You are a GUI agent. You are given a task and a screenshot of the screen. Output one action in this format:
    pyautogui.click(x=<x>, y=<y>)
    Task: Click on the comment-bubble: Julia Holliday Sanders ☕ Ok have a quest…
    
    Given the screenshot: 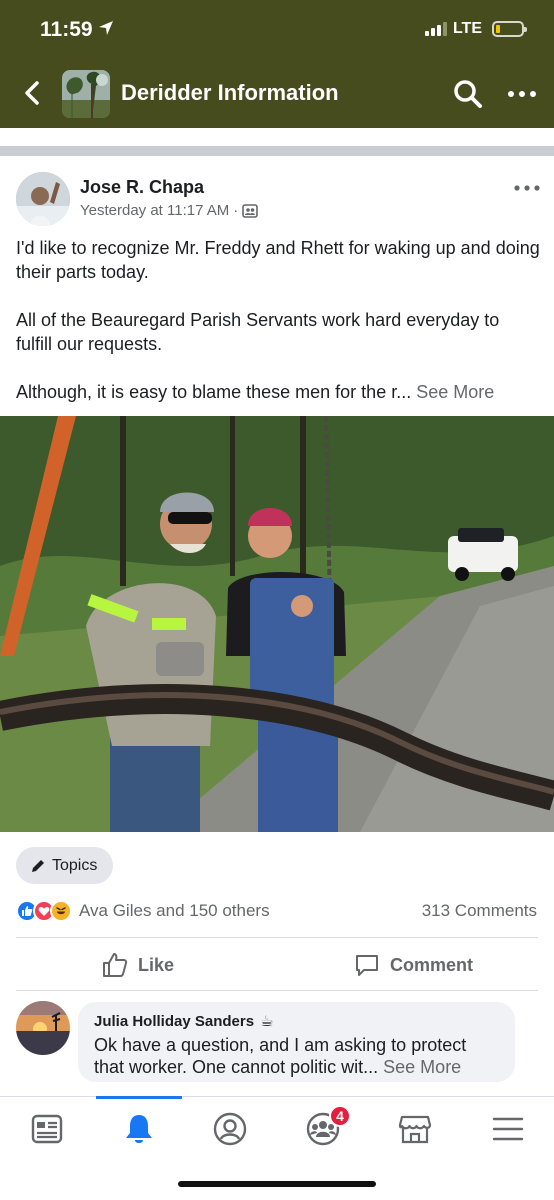 What is the action you would take?
    pyautogui.click(x=296, y=1042)
    